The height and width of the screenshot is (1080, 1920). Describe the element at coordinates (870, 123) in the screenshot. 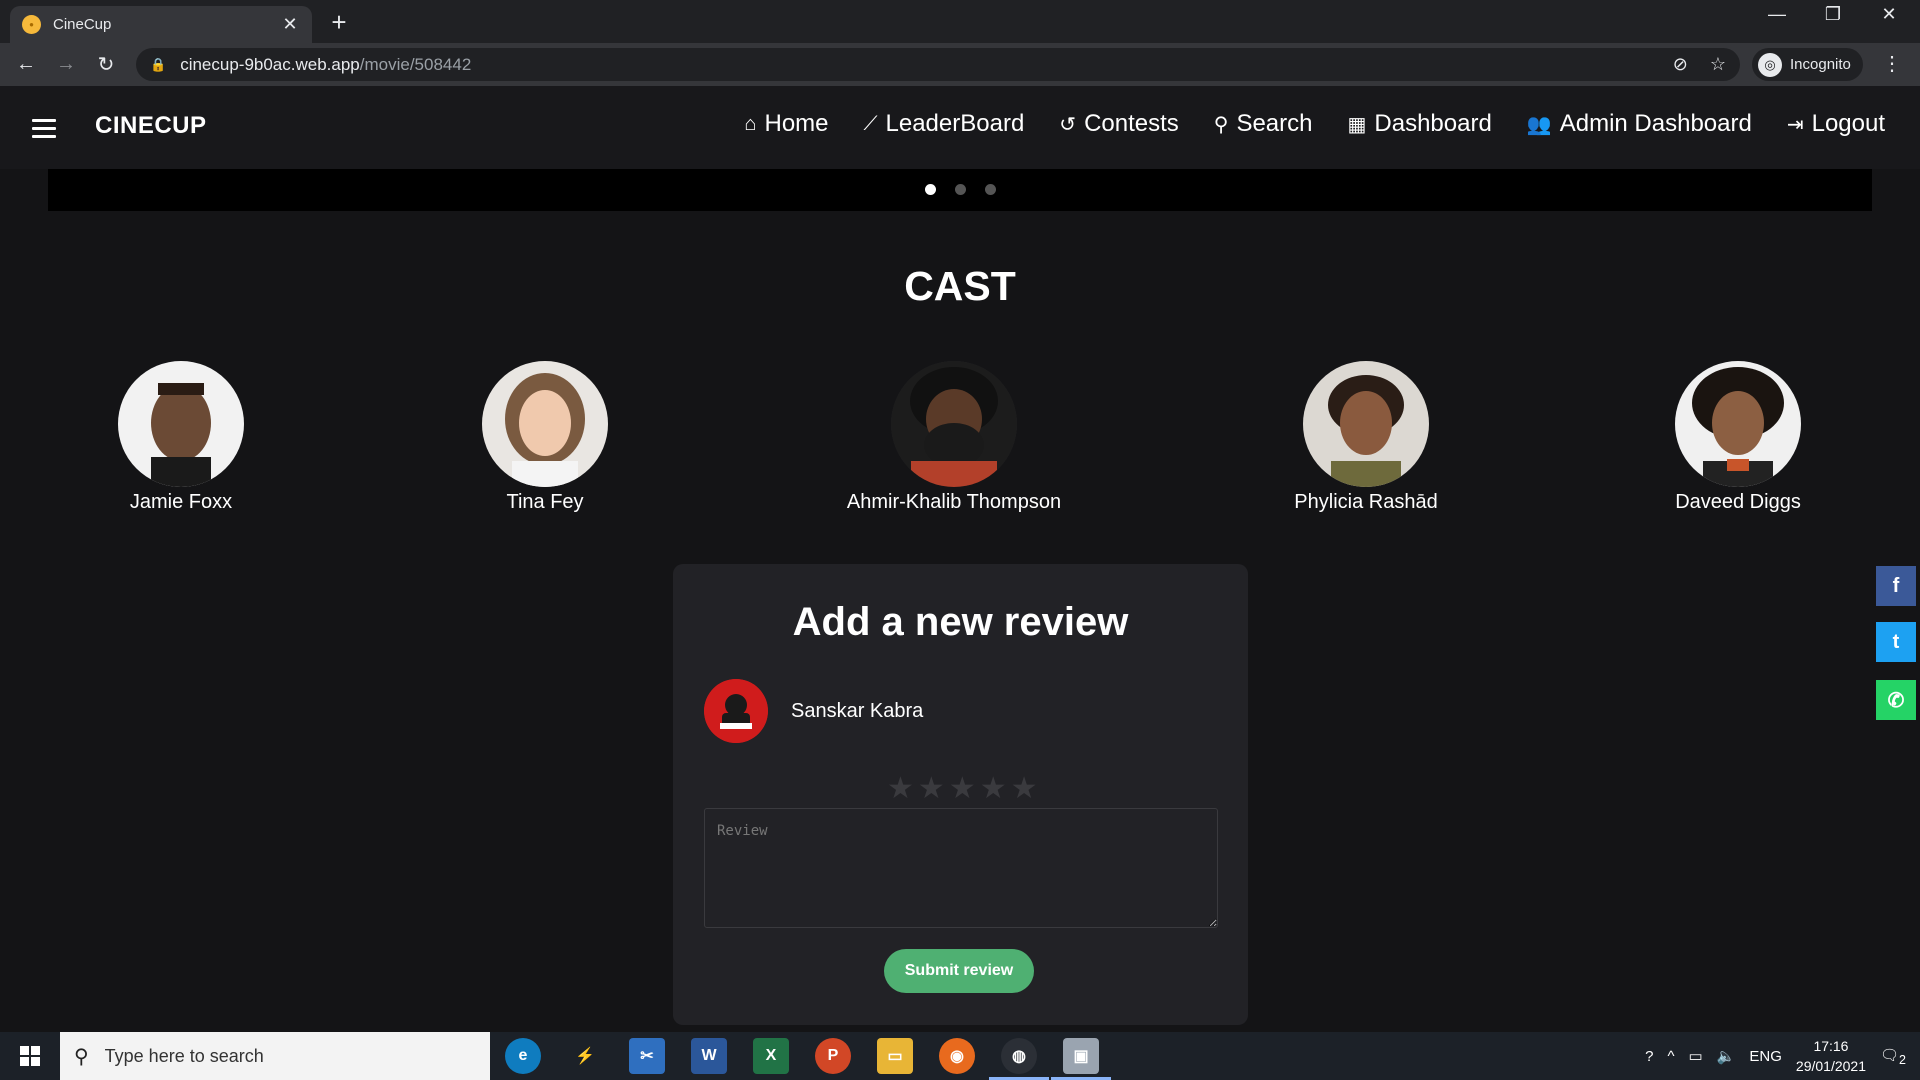

I see `trending-icon: ⟋` at that location.